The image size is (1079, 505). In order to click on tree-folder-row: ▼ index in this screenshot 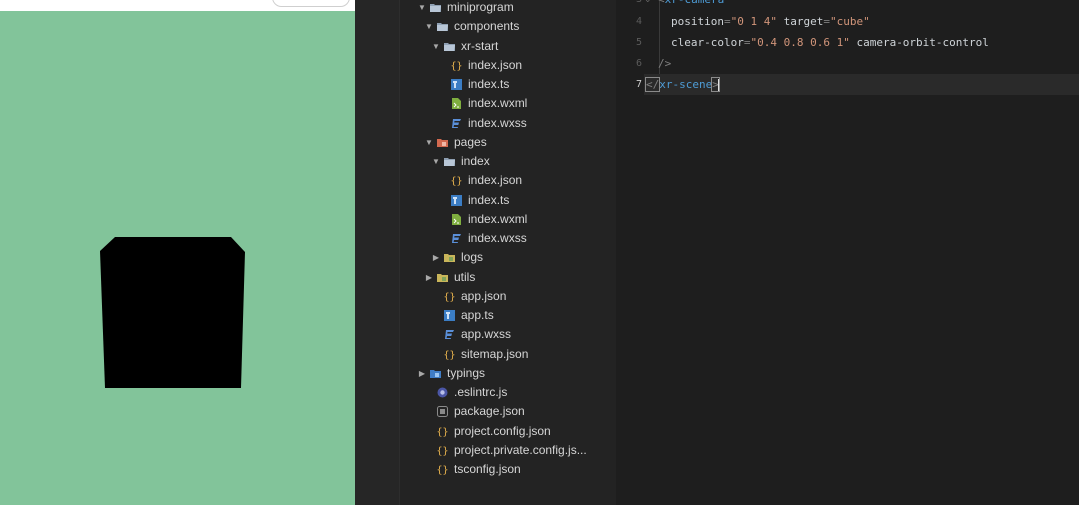, I will do `click(485, 161)`.